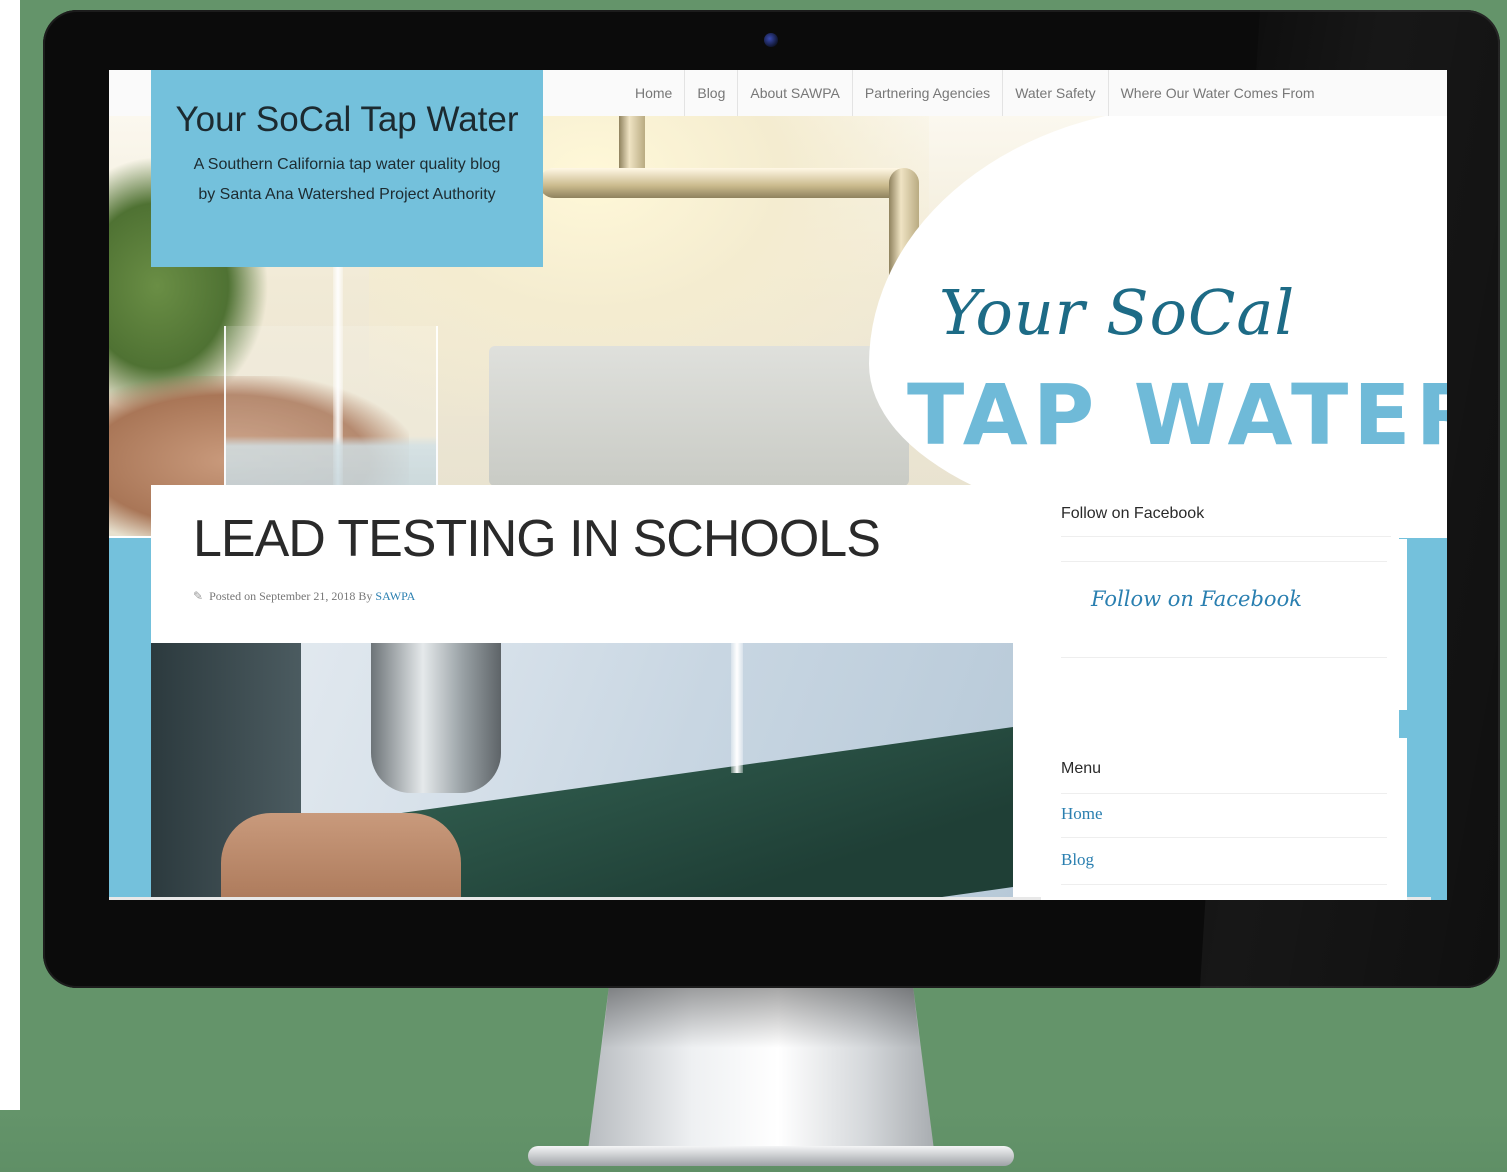 Image resolution: width=1507 pixels, height=1172 pixels. What do you see at coordinates (1196, 599) in the screenshot?
I see `follow-on-facebook-link: Follow on Facebook` at bounding box center [1196, 599].